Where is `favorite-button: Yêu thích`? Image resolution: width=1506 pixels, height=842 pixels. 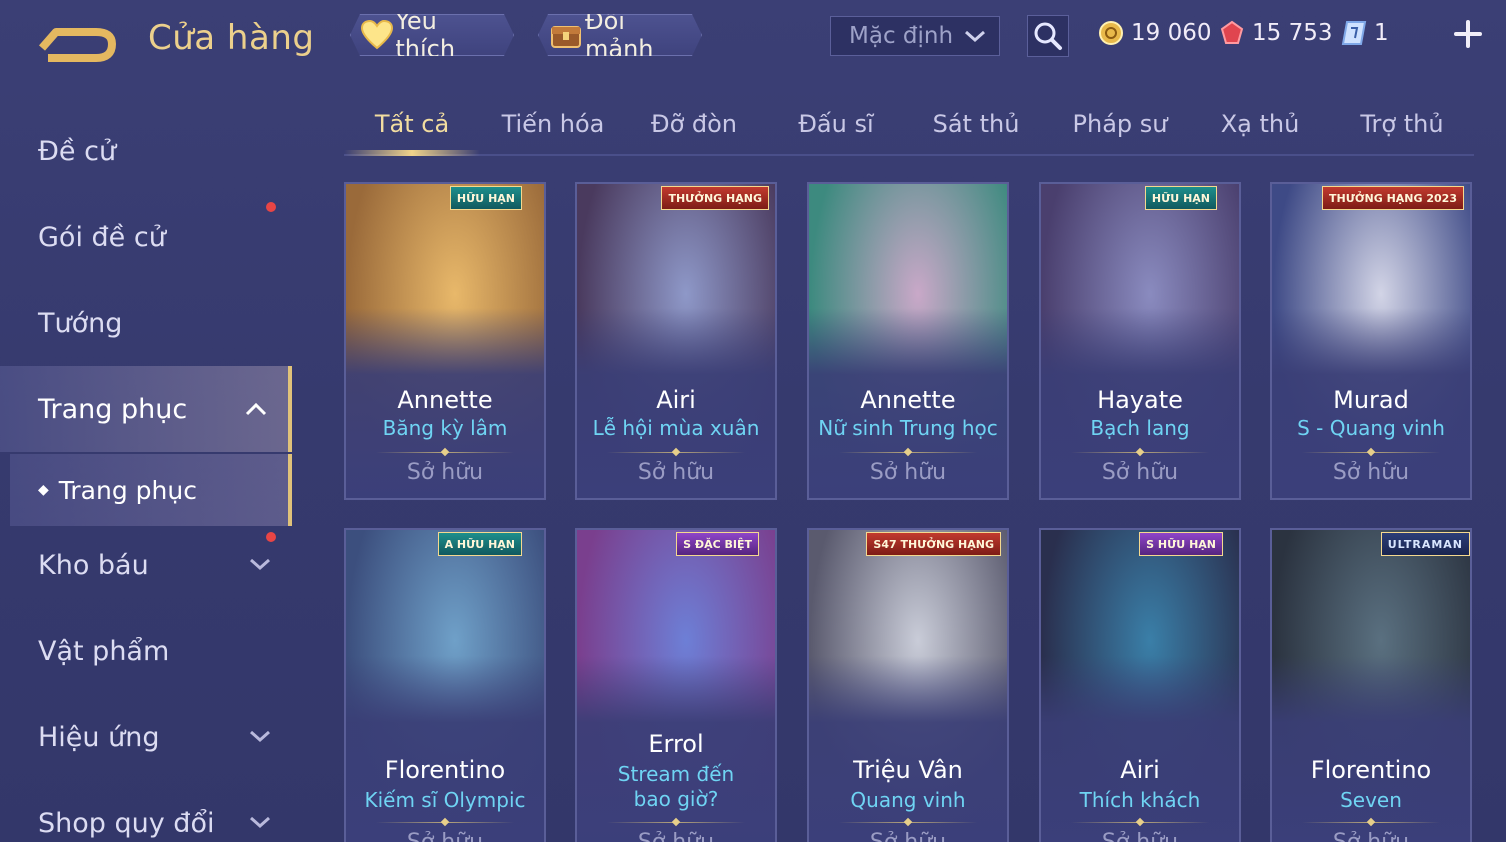
favorite-button: Yêu thích is located at coordinates (432, 35).